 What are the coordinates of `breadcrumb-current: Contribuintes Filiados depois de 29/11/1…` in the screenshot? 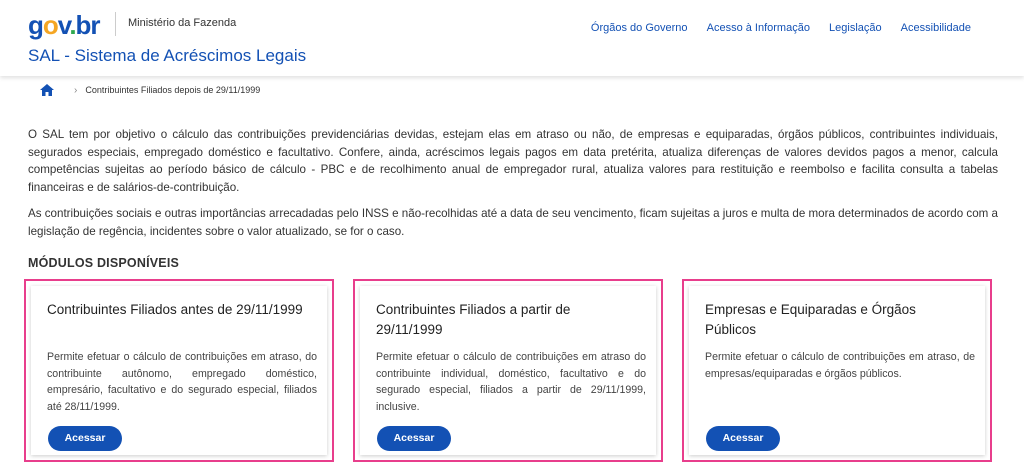 It's located at (173, 90).